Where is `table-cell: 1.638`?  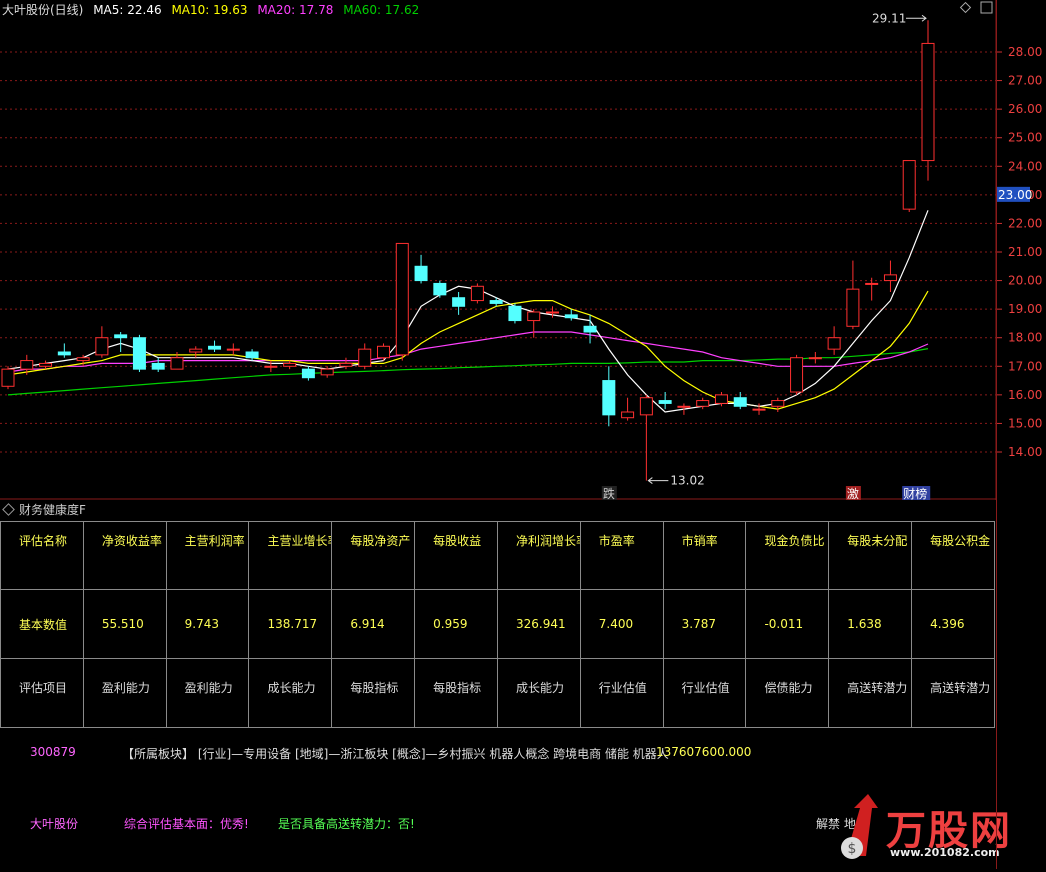 table-cell: 1.638 is located at coordinates (870, 624).